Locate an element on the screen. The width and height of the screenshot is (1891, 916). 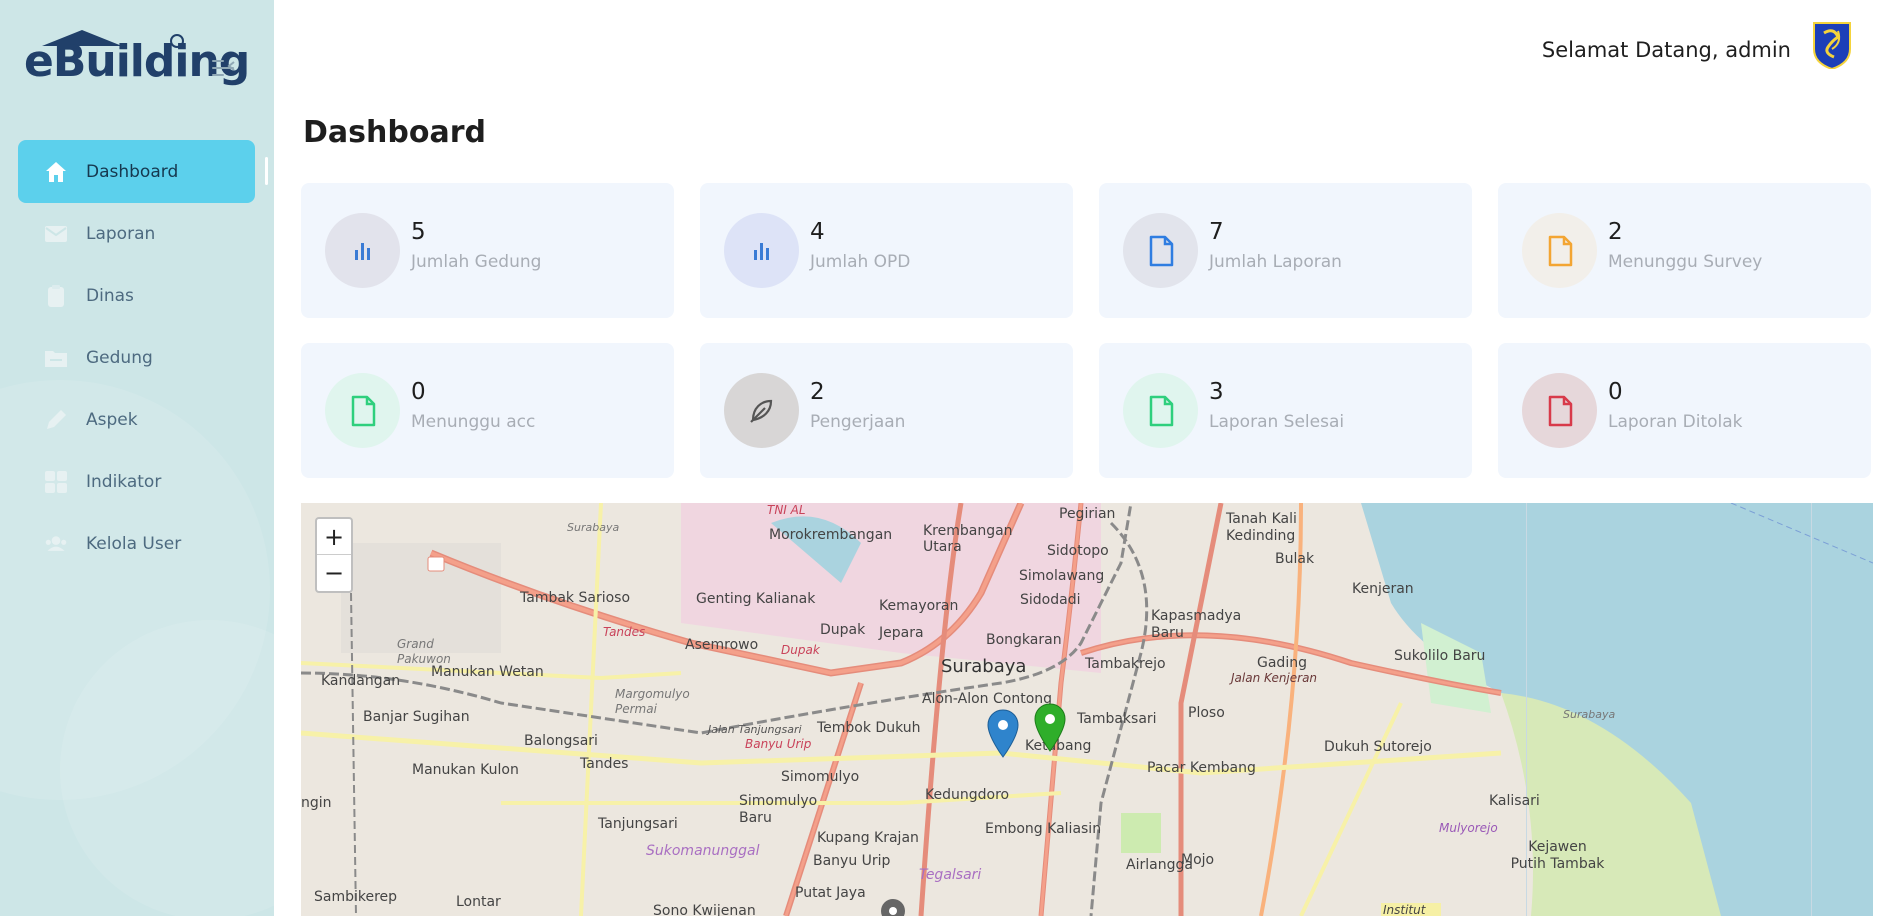
sidebar-item-gedung: Gedung is located at coordinates (136, 358).